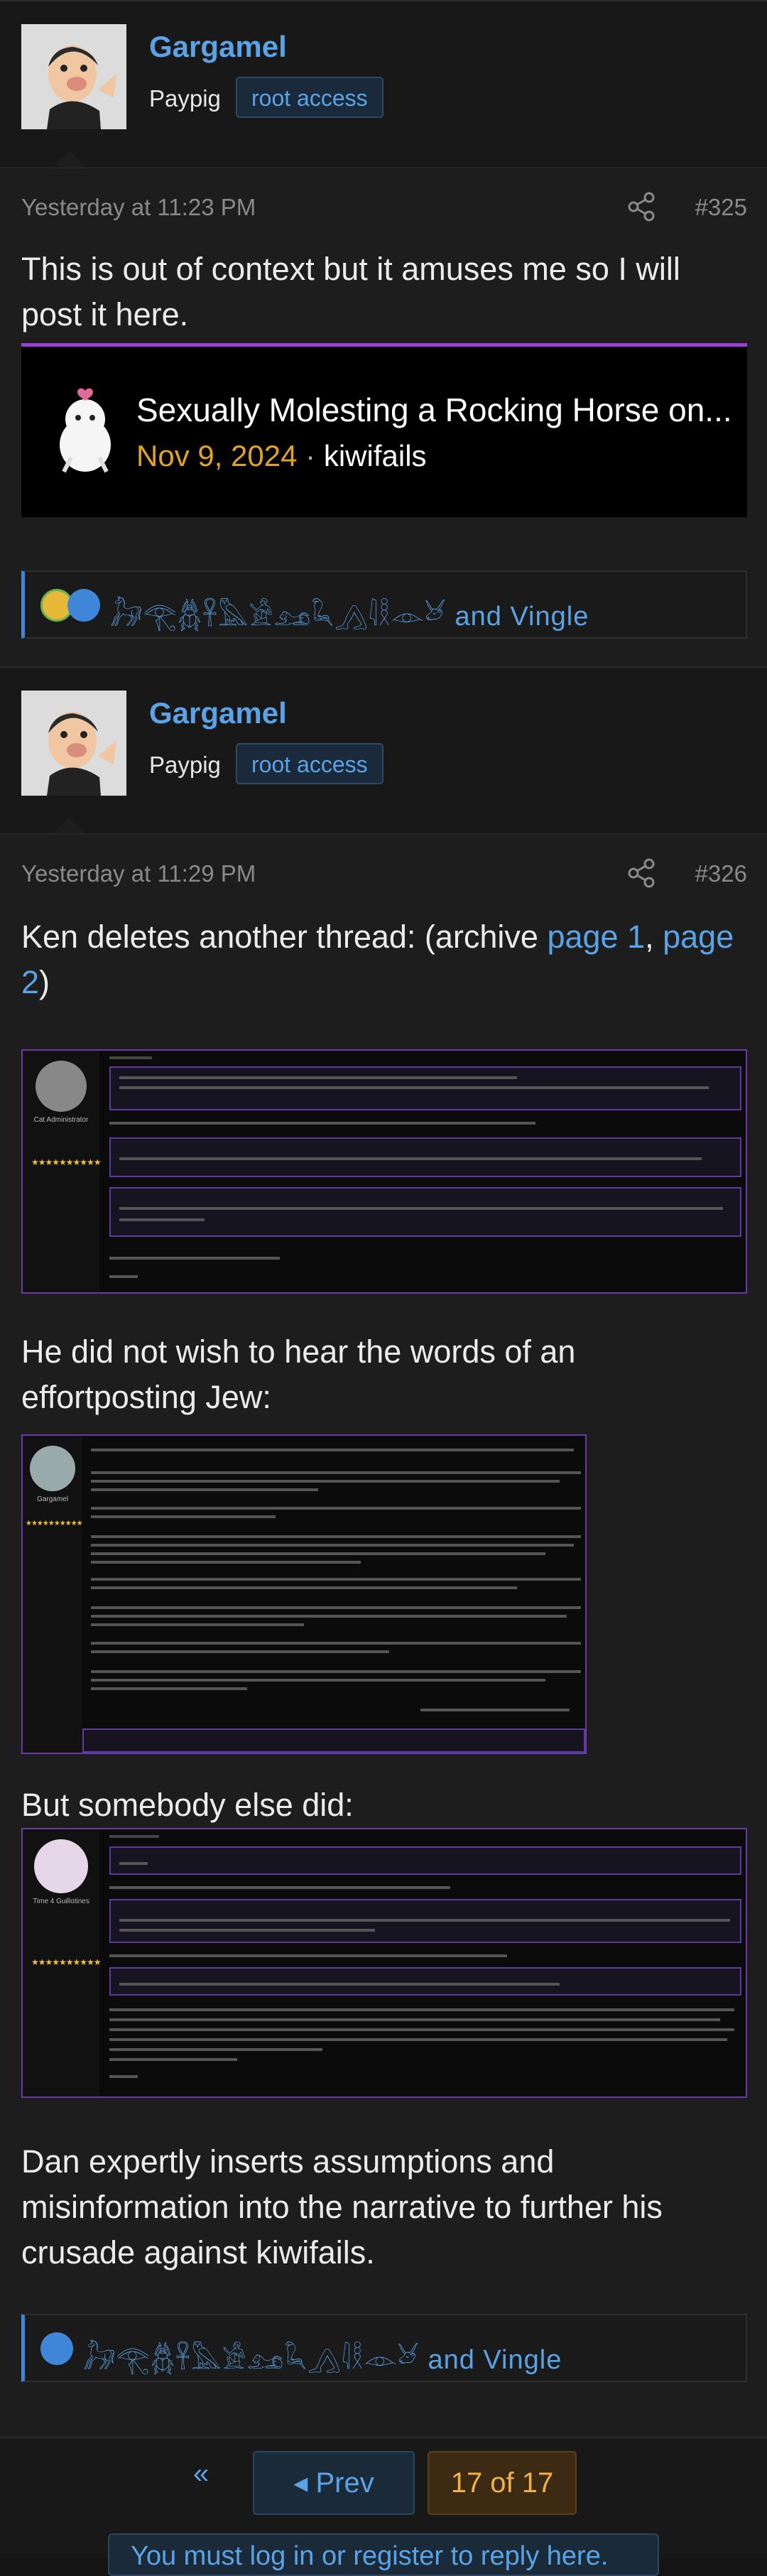 The width and height of the screenshot is (767, 2576). Describe the element at coordinates (384, 1963) in the screenshot. I see `embedded-screenshot-3: Time 4 Guillotines ★★★★★★★★★★` at that location.